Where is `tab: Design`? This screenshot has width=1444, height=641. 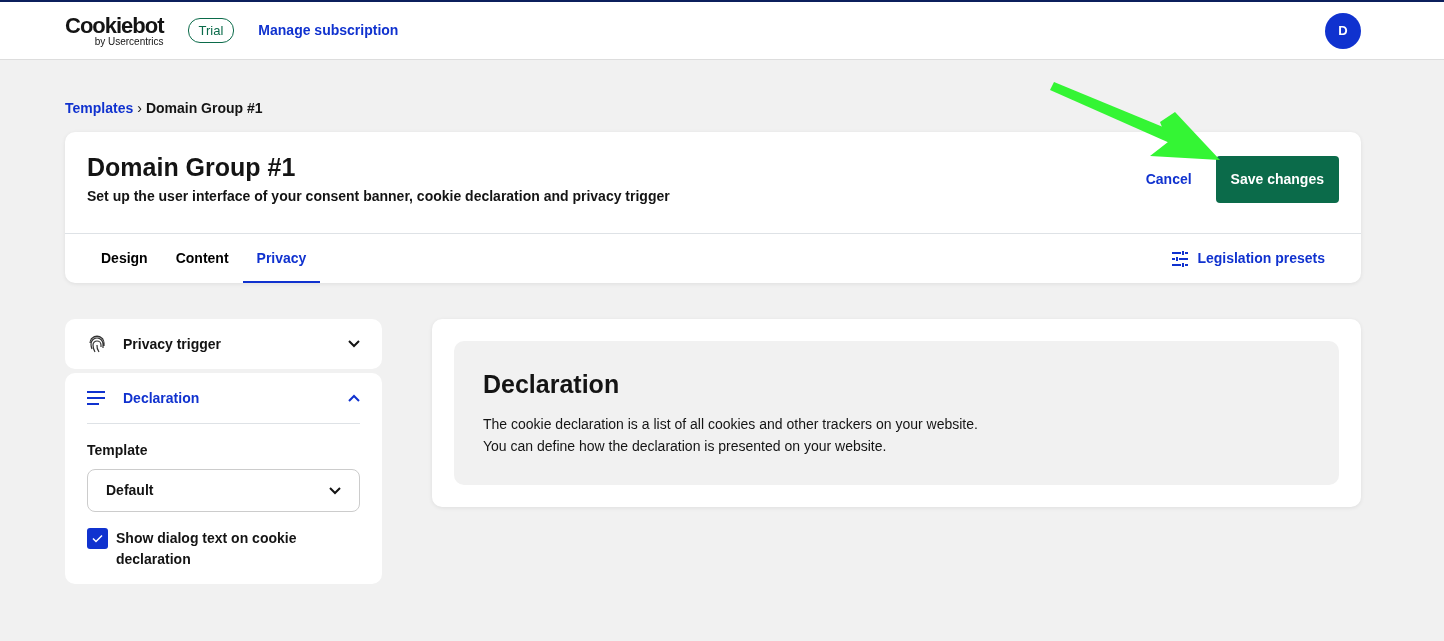
tab: Design is located at coordinates (124, 258).